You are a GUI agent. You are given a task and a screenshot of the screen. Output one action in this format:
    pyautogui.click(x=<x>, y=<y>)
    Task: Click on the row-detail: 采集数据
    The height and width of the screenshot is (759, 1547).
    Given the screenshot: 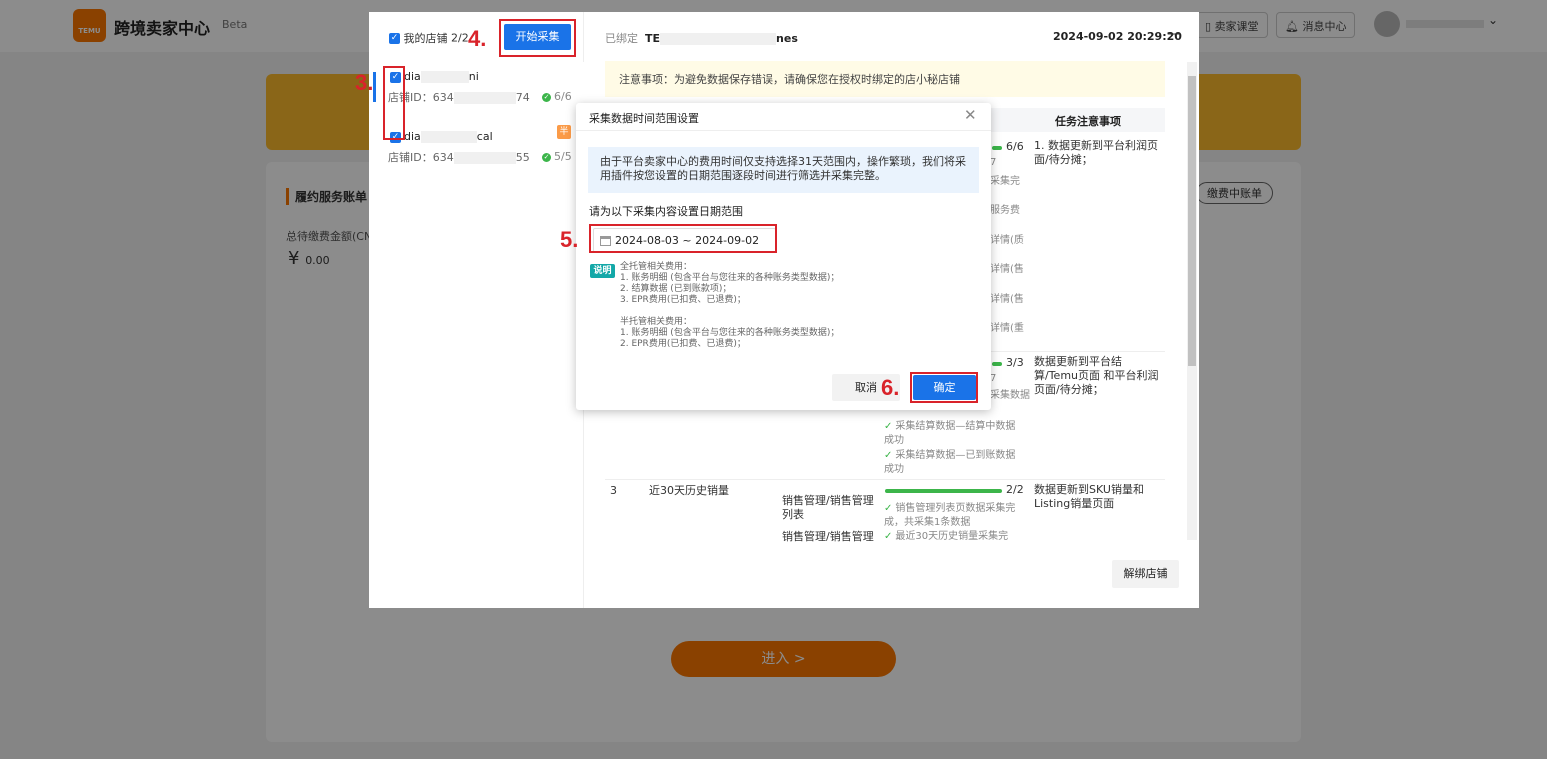 What is the action you would take?
    pyautogui.click(x=1010, y=395)
    